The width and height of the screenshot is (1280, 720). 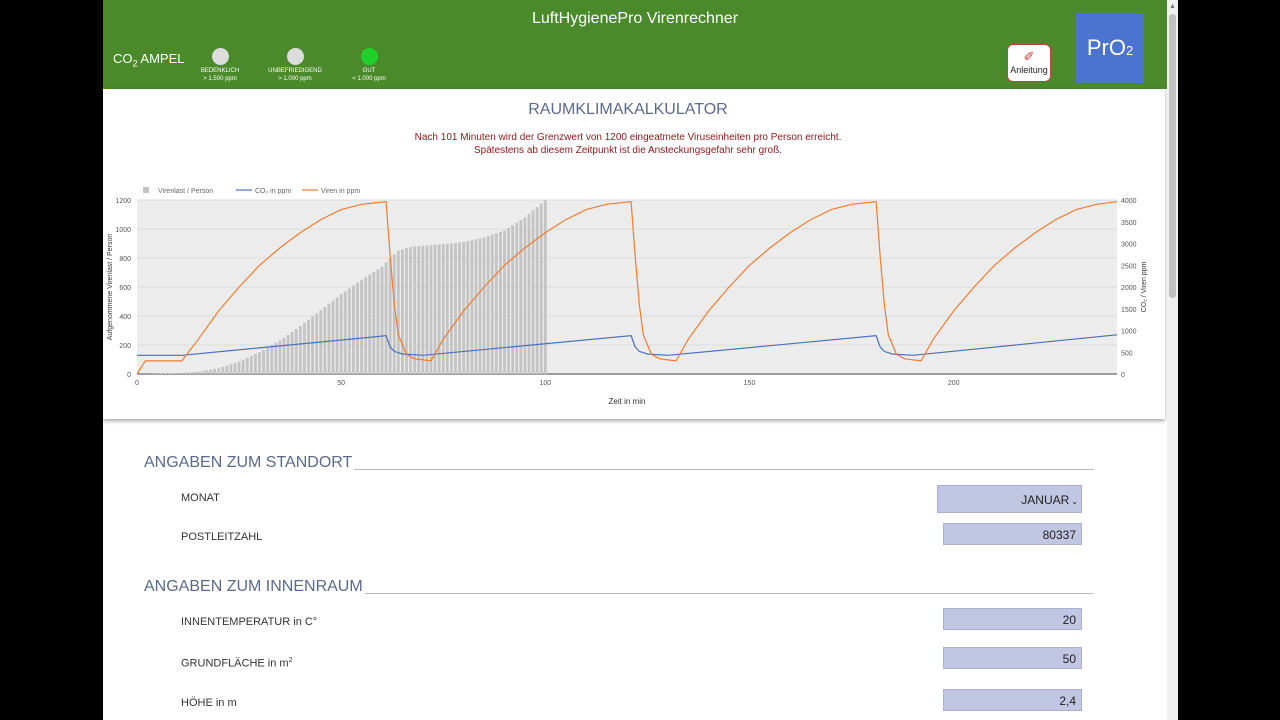 I want to click on height-label: HÖHE in m, so click(x=209, y=703).